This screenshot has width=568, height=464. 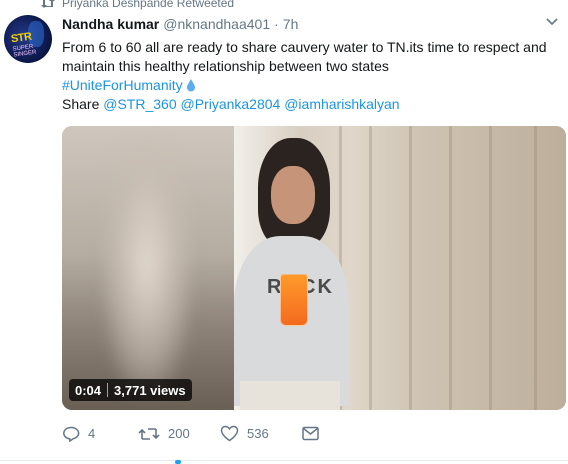 I want to click on hashtag-line: #UniteForHumanity, so click(x=307, y=85).